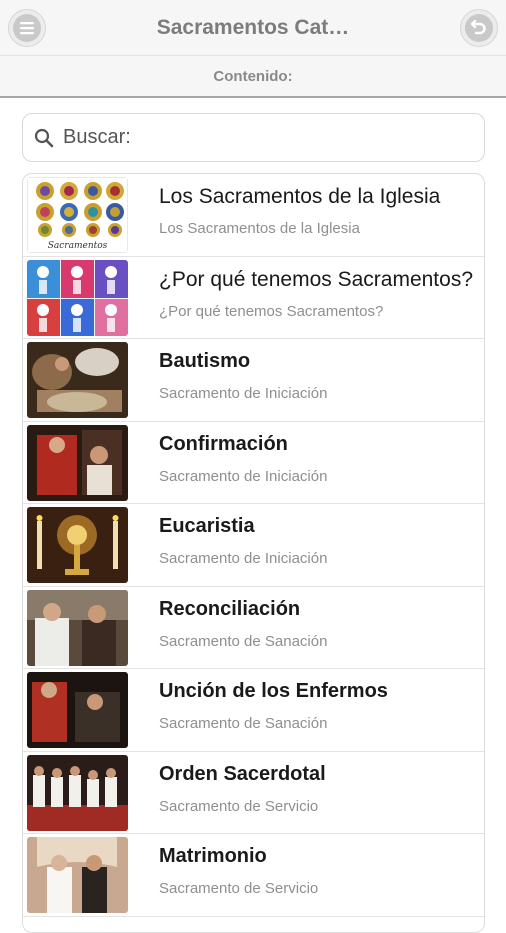 This screenshot has height=933, width=506. I want to click on search-icon, so click(44, 137).